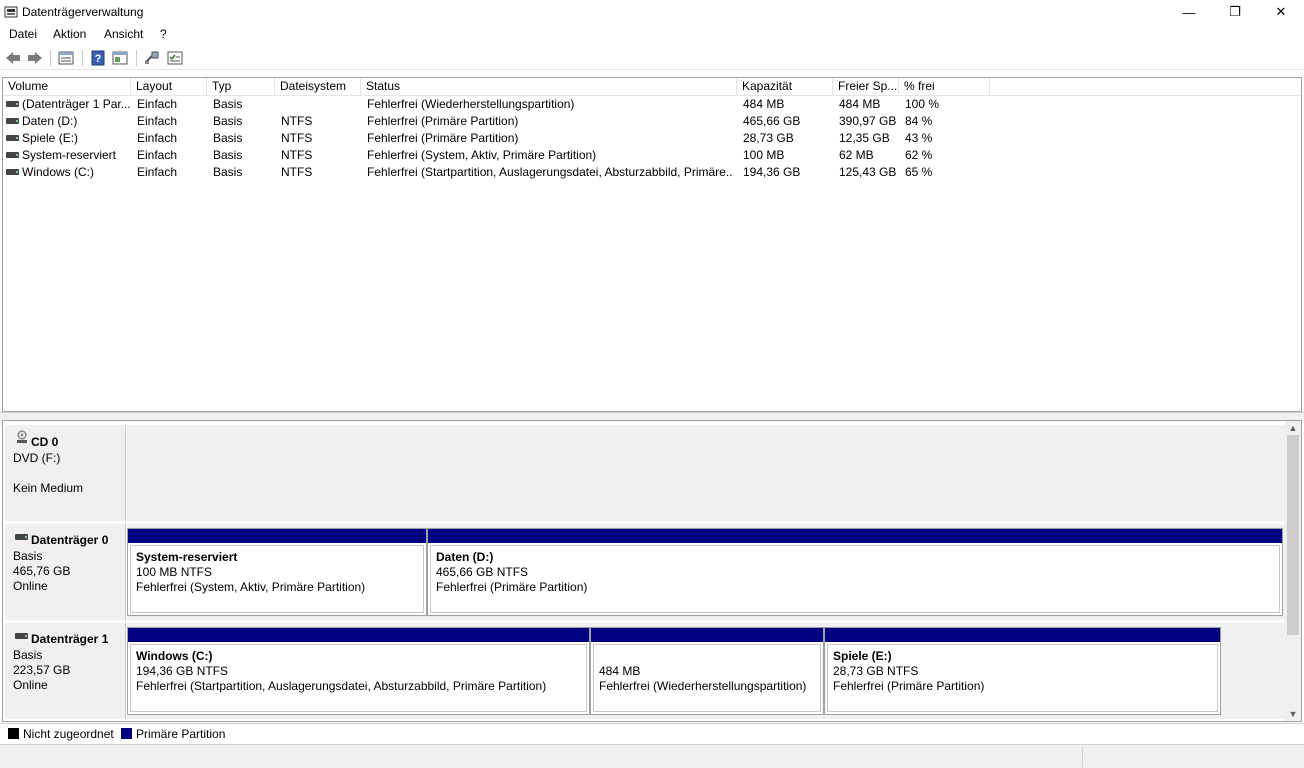 This screenshot has width=1304, height=768. What do you see at coordinates (136, 58) in the screenshot?
I see `toolbar-separator` at bounding box center [136, 58].